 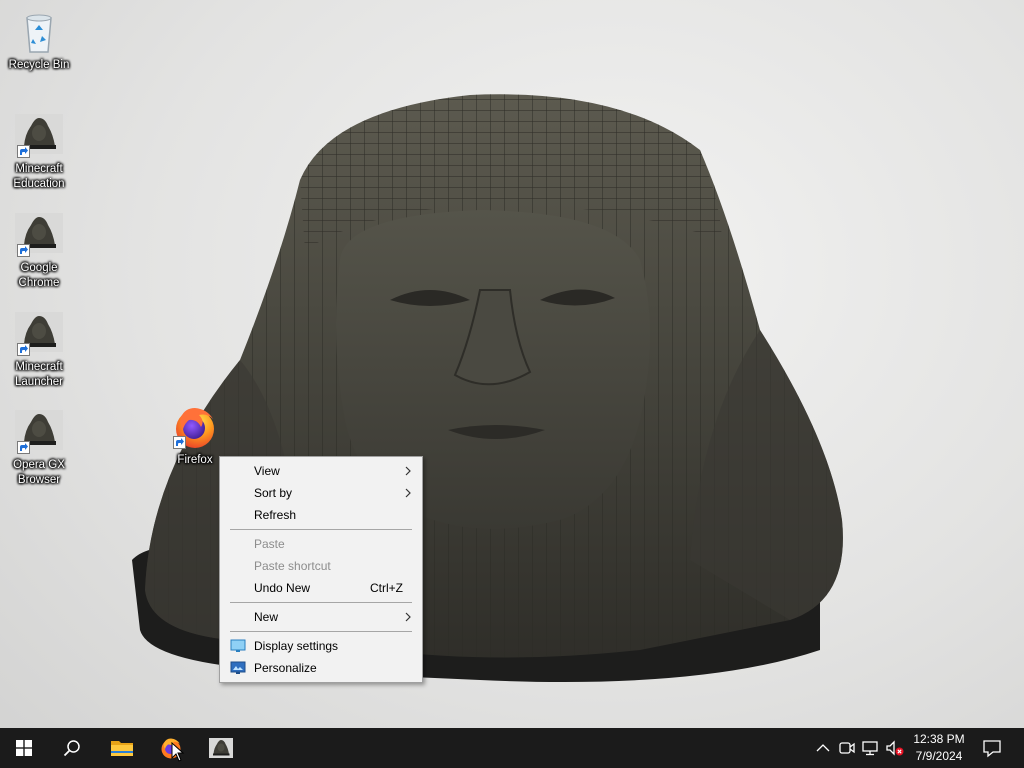 What do you see at coordinates (321, 493) in the screenshot?
I see `menu-item-sort-by: Sort by` at bounding box center [321, 493].